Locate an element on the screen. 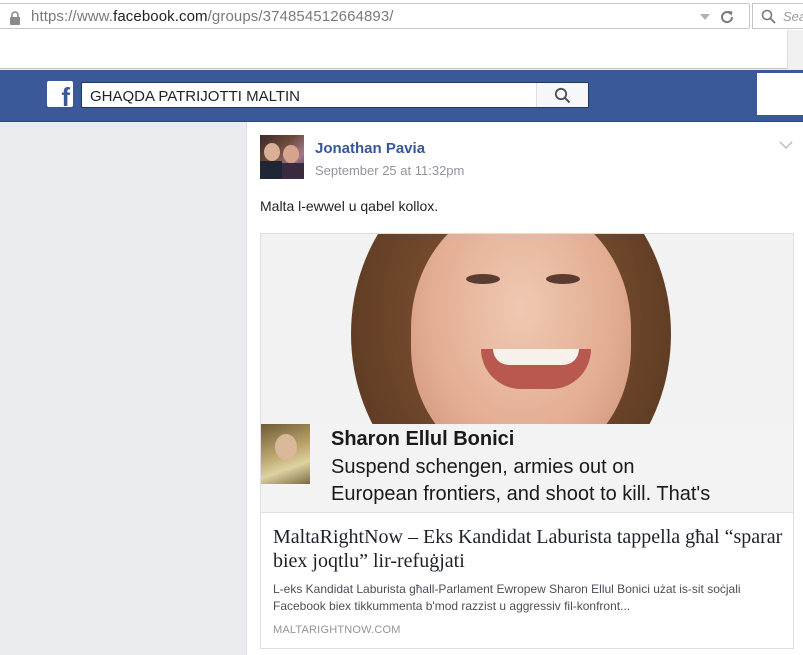  quote-text-line: Suspend schengen, armies out on is located at coordinates (483, 467).